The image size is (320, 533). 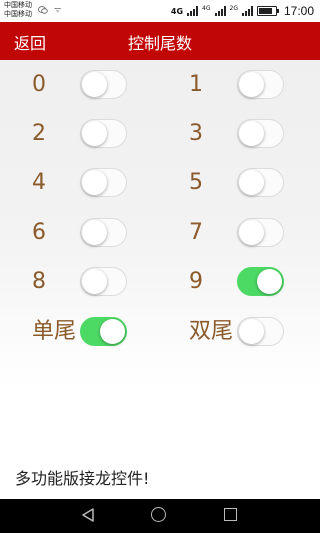 I want to click on clock: 17:00, so click(x=298, y=11).